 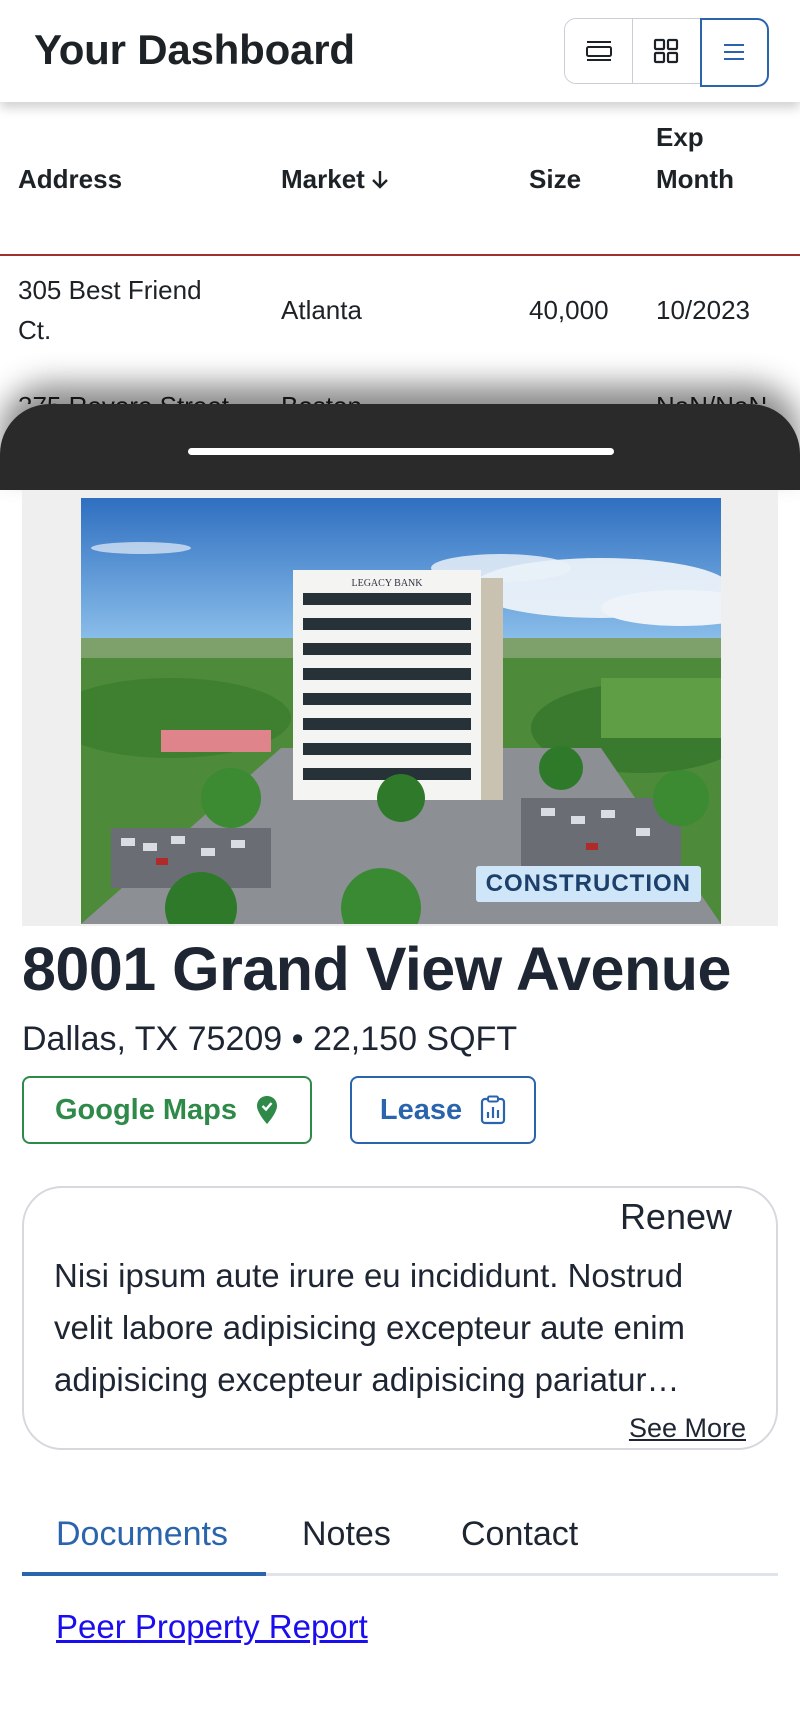 I want to click on detail-tabs: Documents Notes Contact, so click(x=400, y=1539).